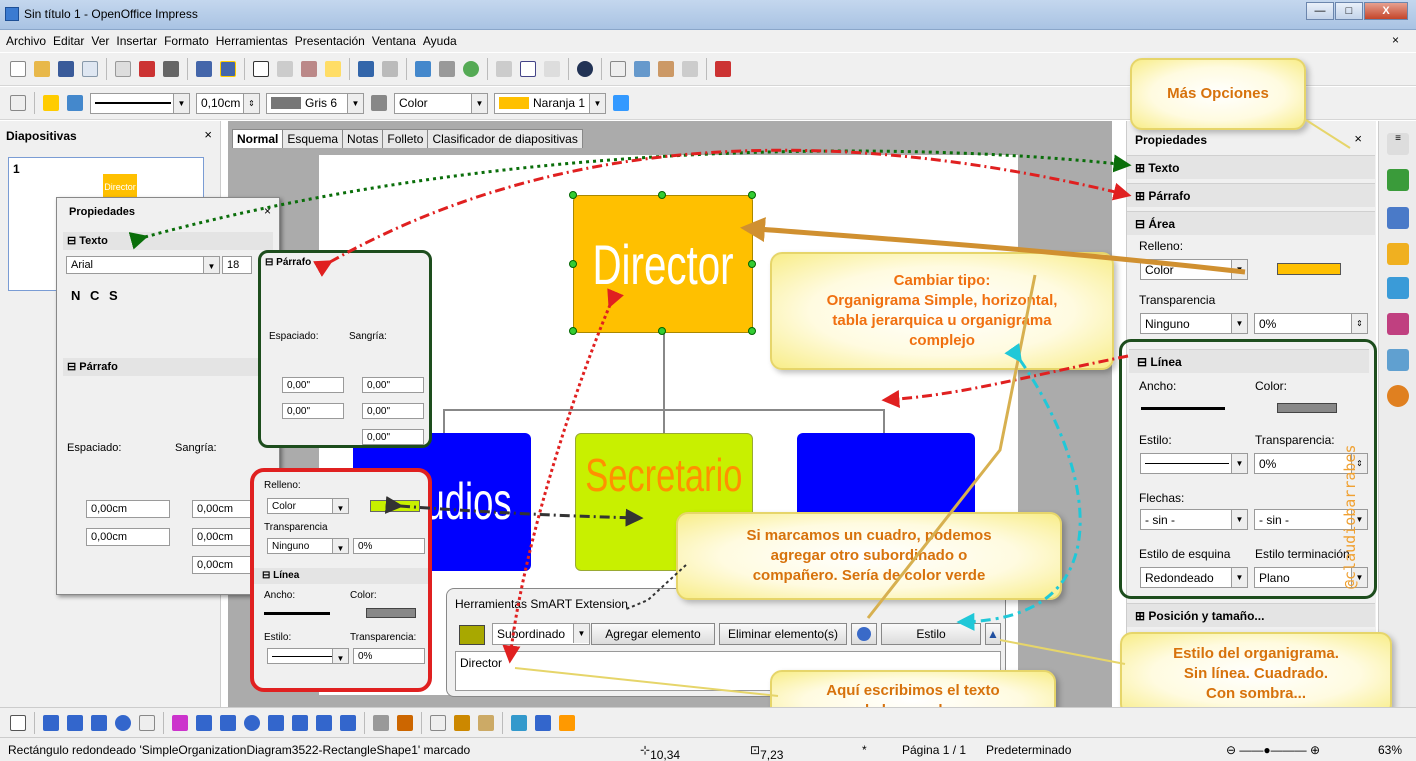 This screenshot has width=1416, height=761. What do you see at coordinates (123, 69) in the screenshot?
I see `edit-file-icon` at bounding box center [123, 69].